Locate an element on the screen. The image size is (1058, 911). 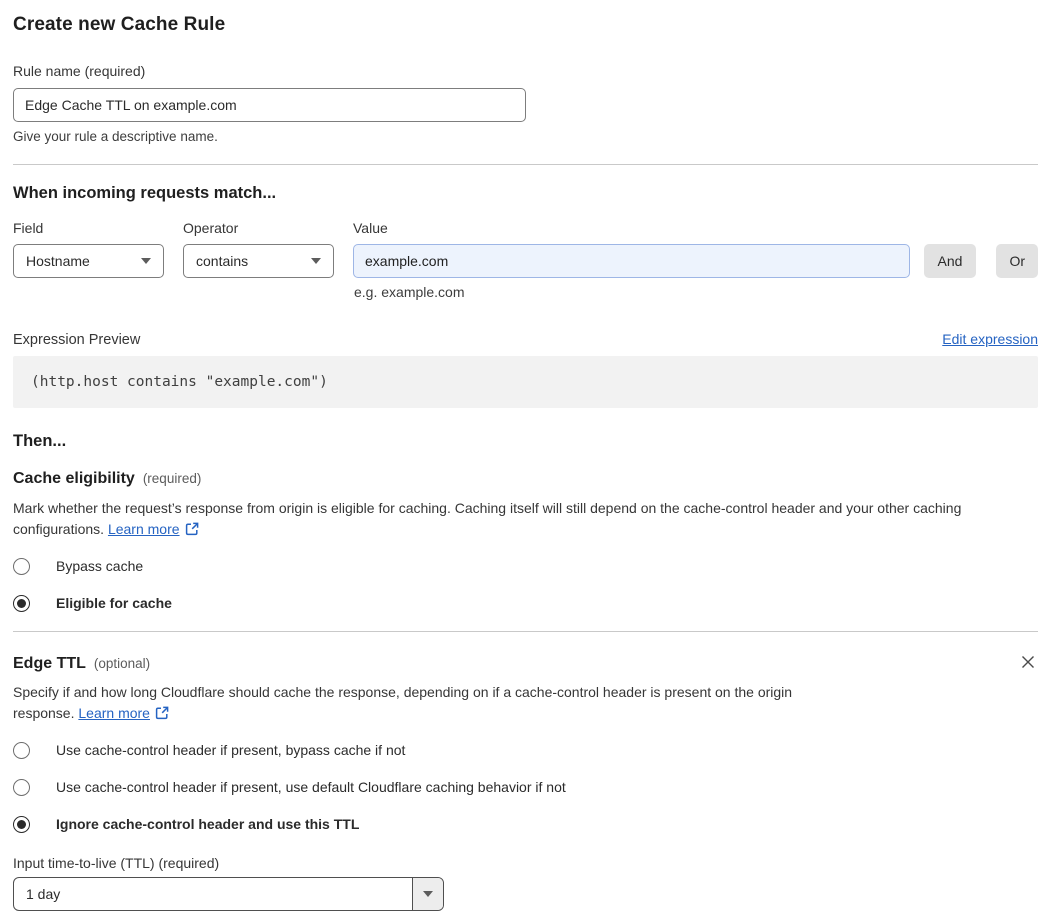
value-helper: e.g. example.com is located at coordinates (409, 292).